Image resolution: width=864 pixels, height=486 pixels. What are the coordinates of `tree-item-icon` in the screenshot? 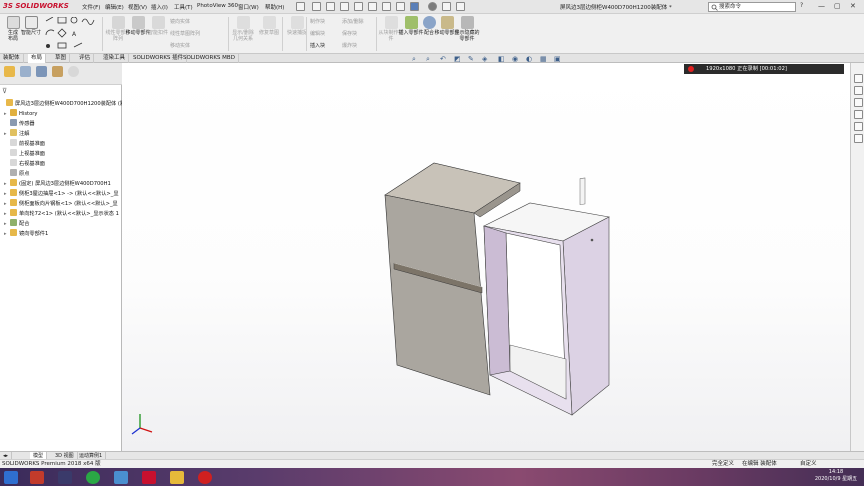 It's located at (13, 172).